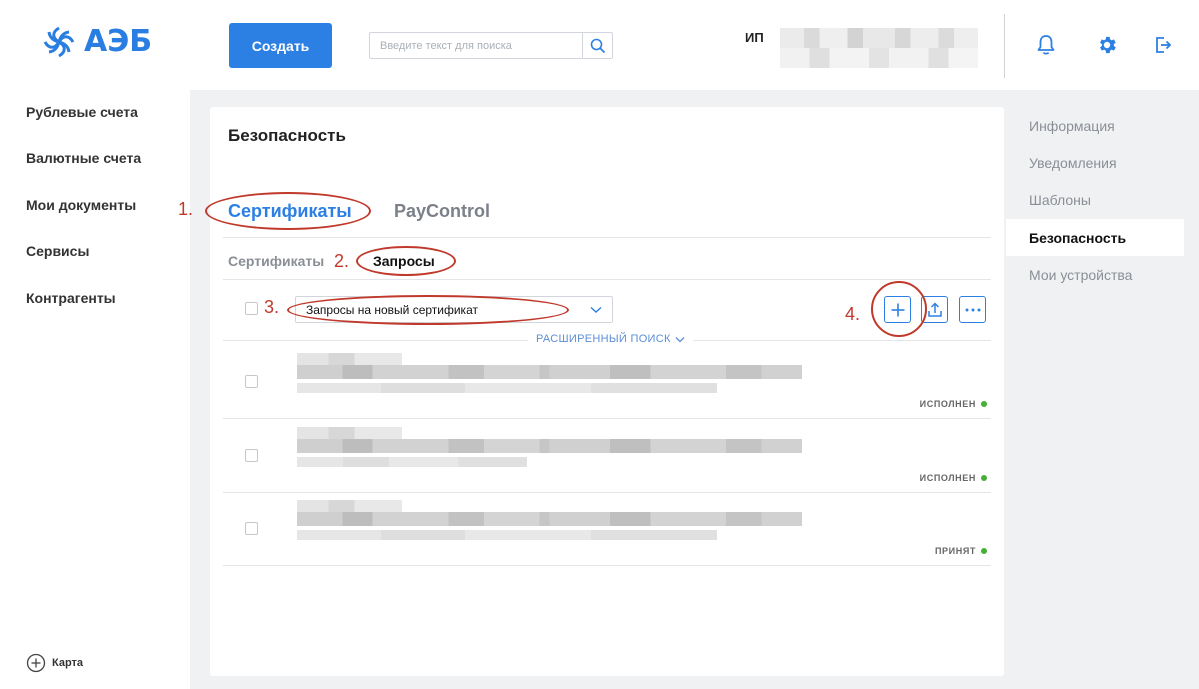 This screenshot has width=1199, height=689. I want to click on right-nav-templates: Шаблоны, so click(1060, 200).